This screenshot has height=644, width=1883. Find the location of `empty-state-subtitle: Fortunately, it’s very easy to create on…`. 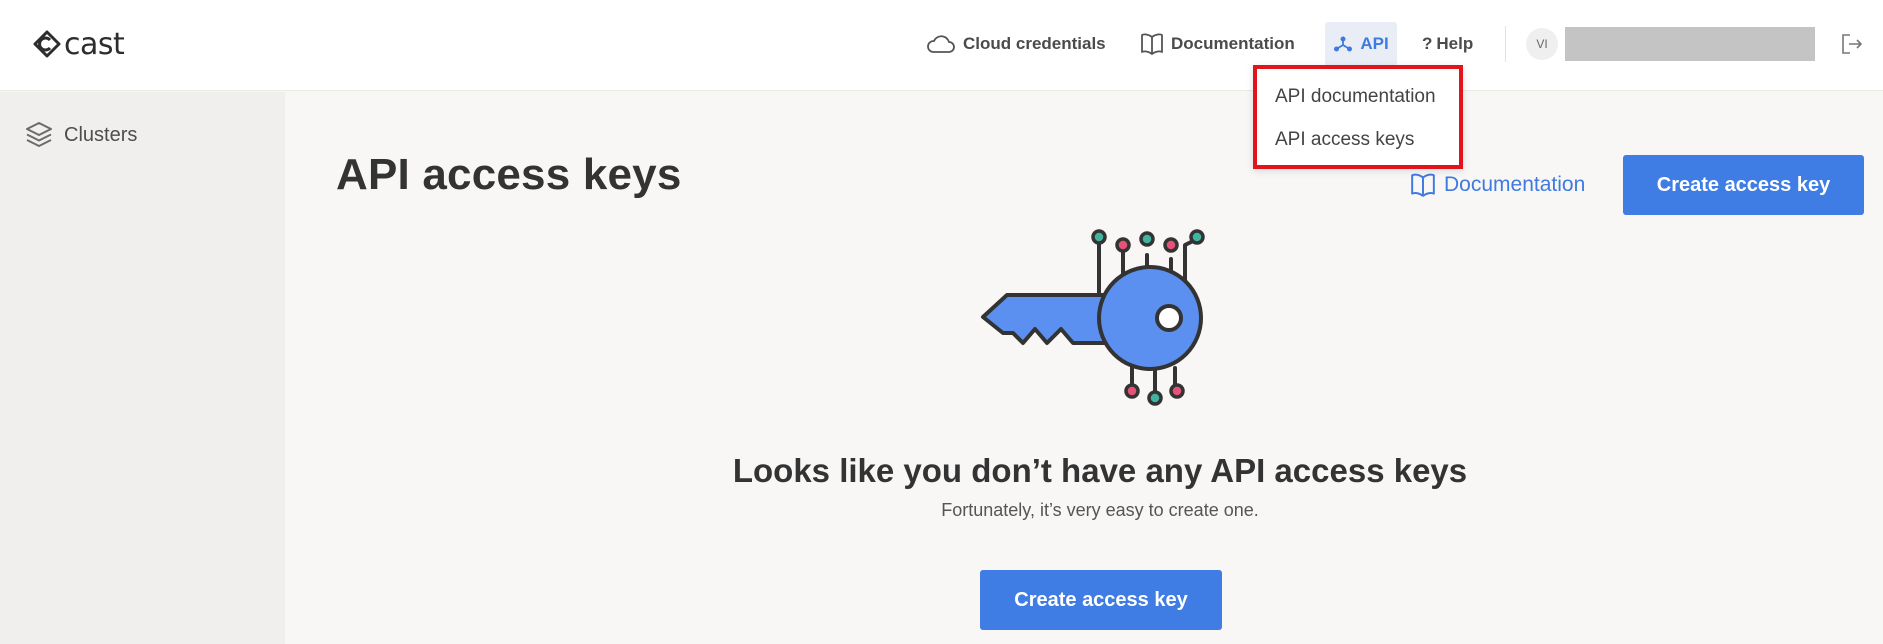

empty-state-subtitle: Fortunately, it’s very easy to create on… is located at coordinates (1100, 510).